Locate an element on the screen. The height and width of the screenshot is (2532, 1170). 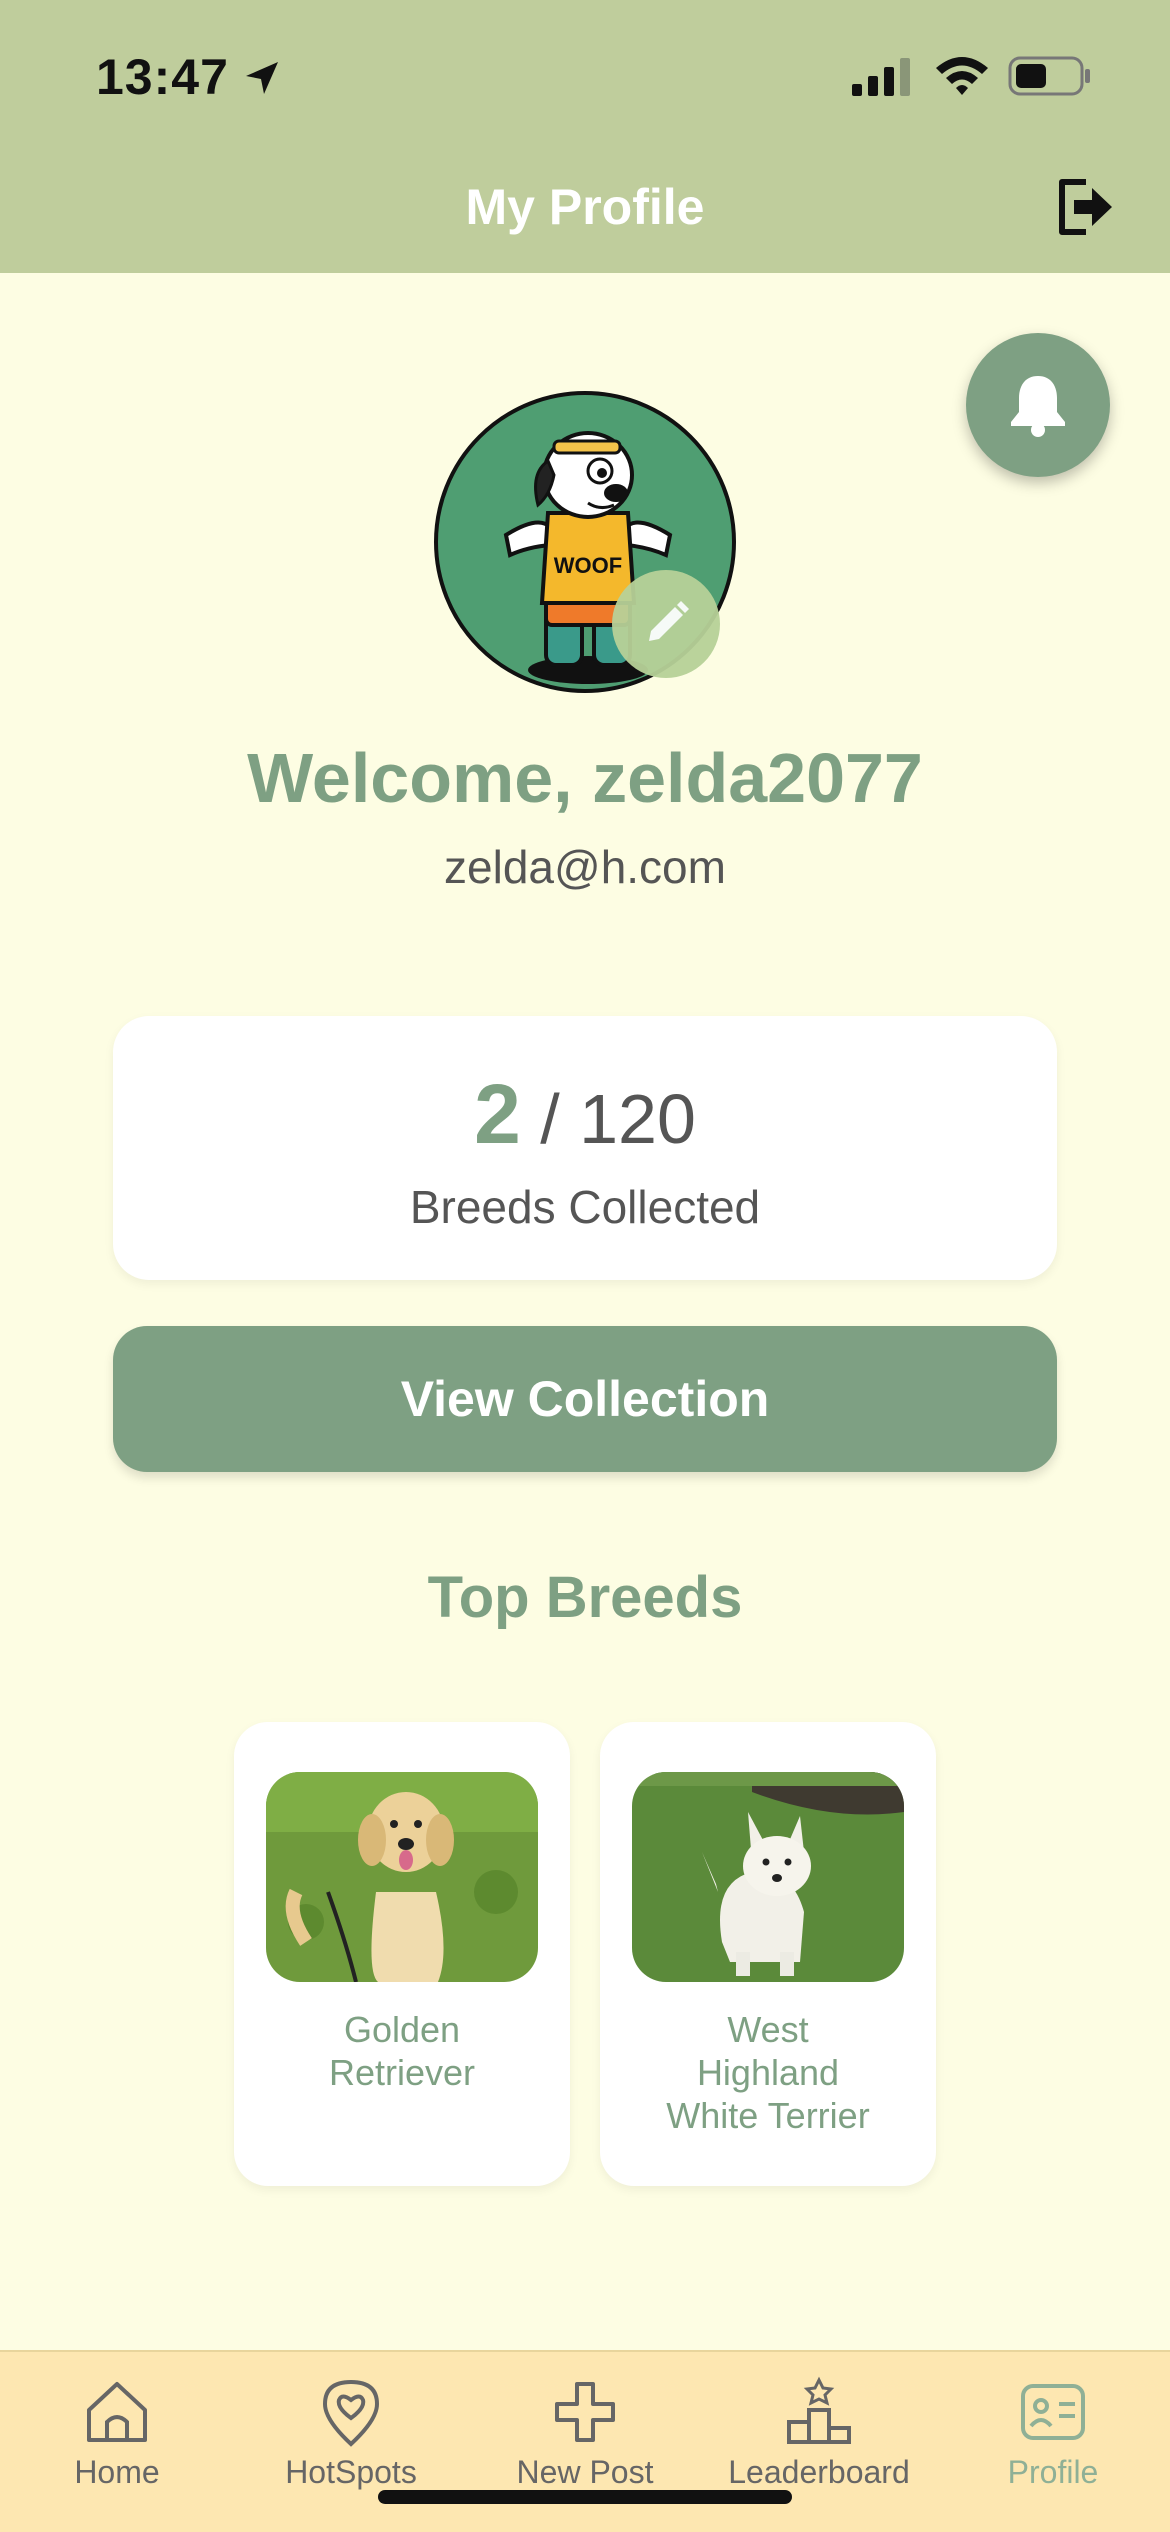
tab-hotspots: HotSpots is located at coordinates (351, 2433).